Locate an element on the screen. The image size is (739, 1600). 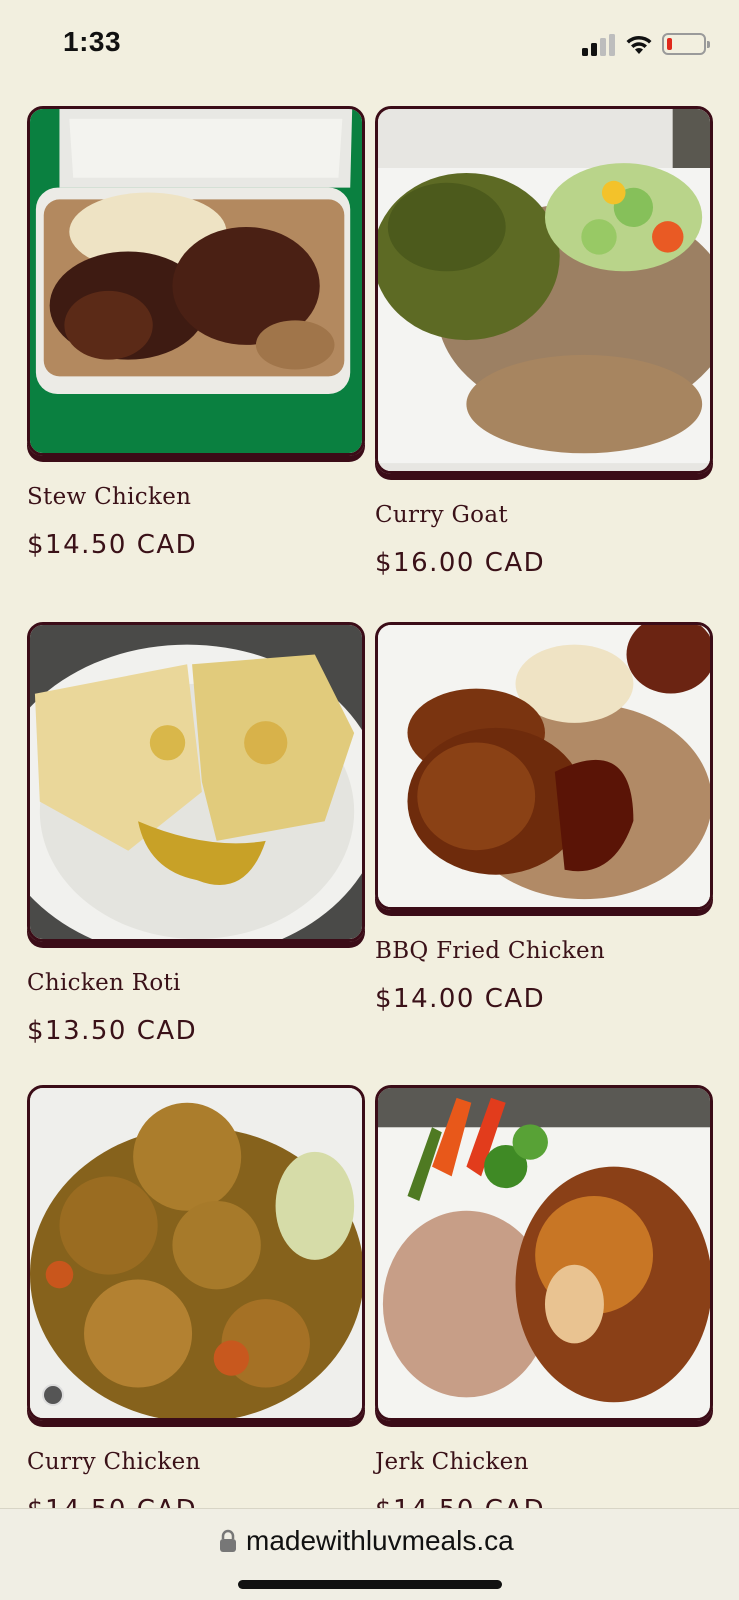
product-card: BBQ Fried Chicken $14.00 CAD is located at coordinates (544, 818).